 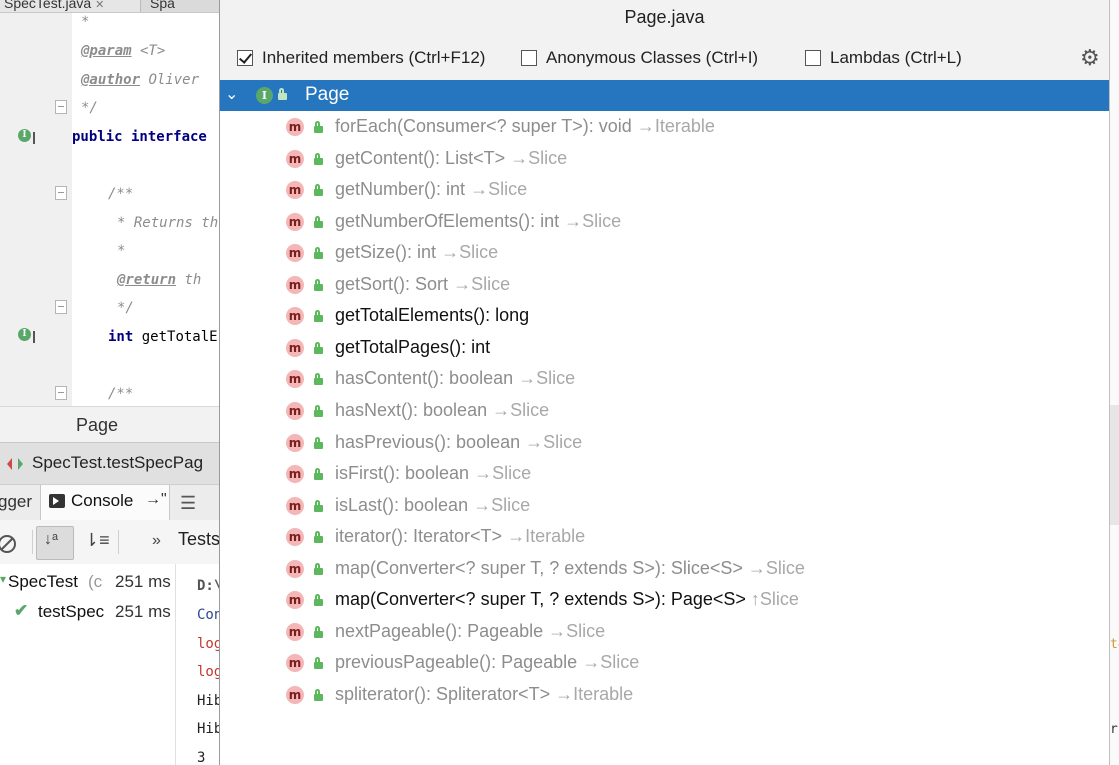 What do you see at coordinates (443, 694) in the screenshot?
I see `member-name: spliterator(): Spliterator<T>` at bounding box center [443, 694].